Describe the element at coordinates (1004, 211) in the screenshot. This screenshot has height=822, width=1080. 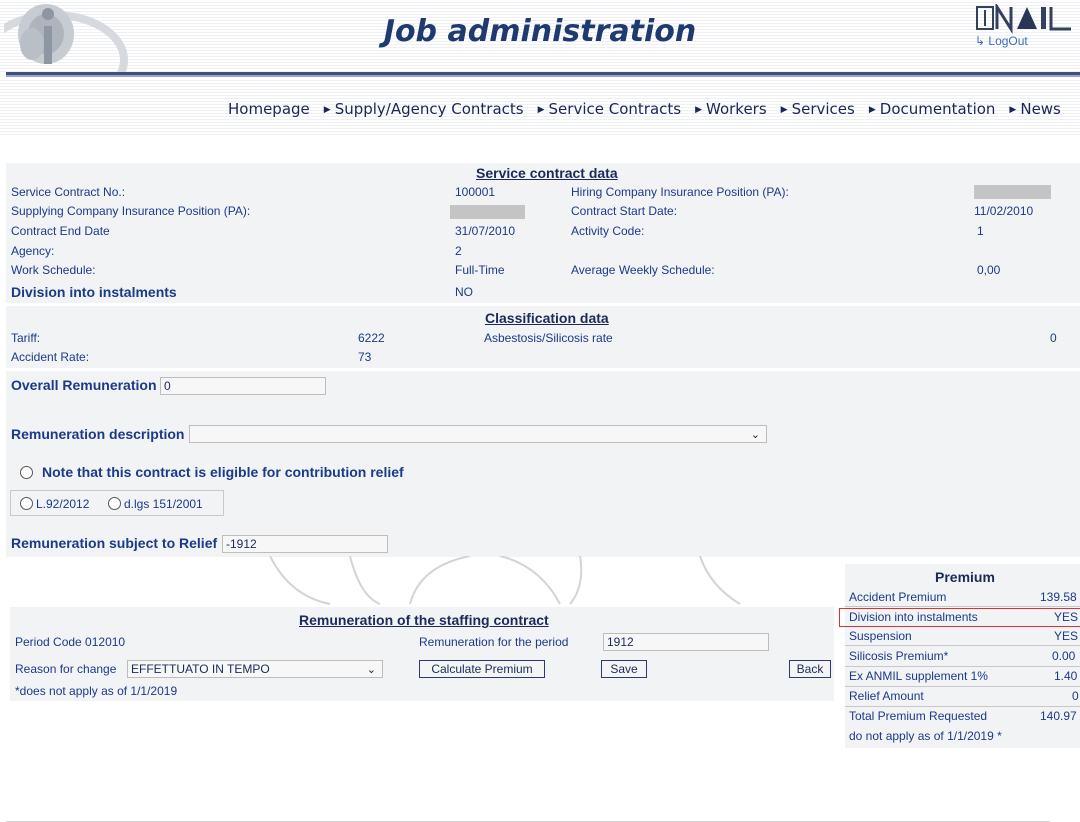
I see `start-date-value: 11/02/2010` at that location.